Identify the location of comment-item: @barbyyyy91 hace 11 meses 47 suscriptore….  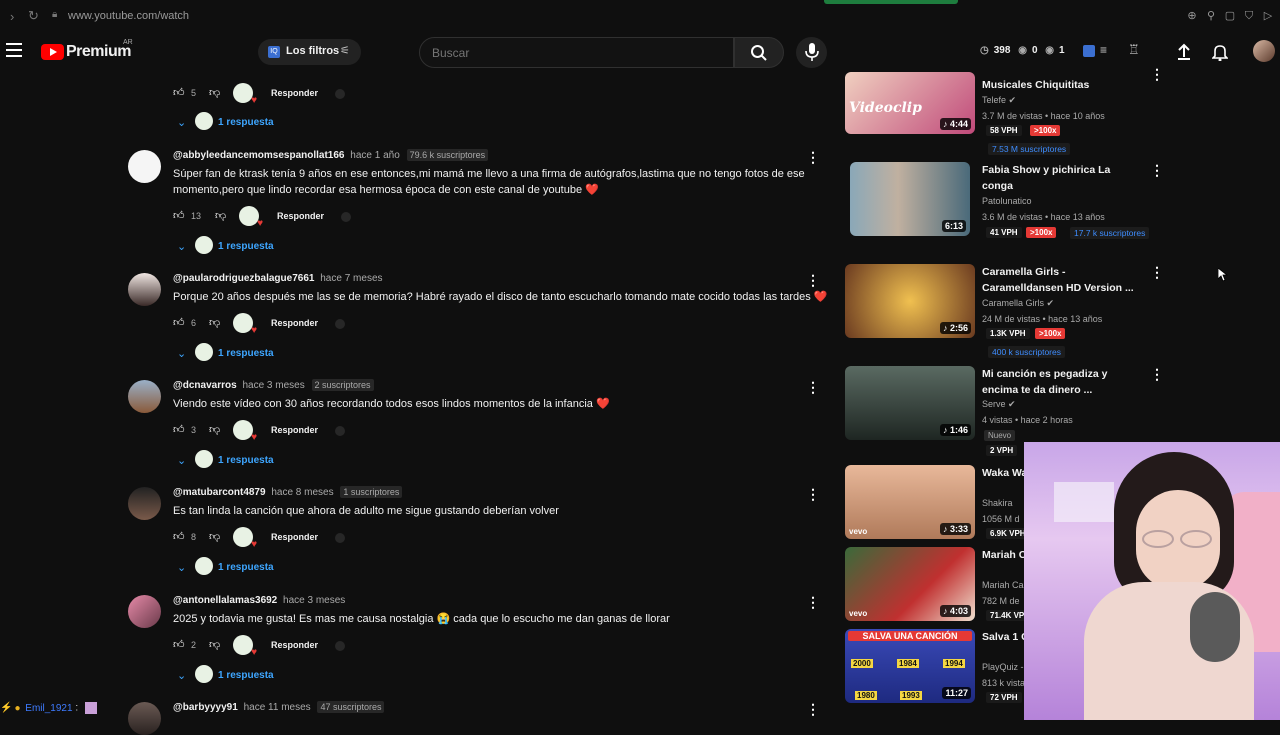
(478, 718).